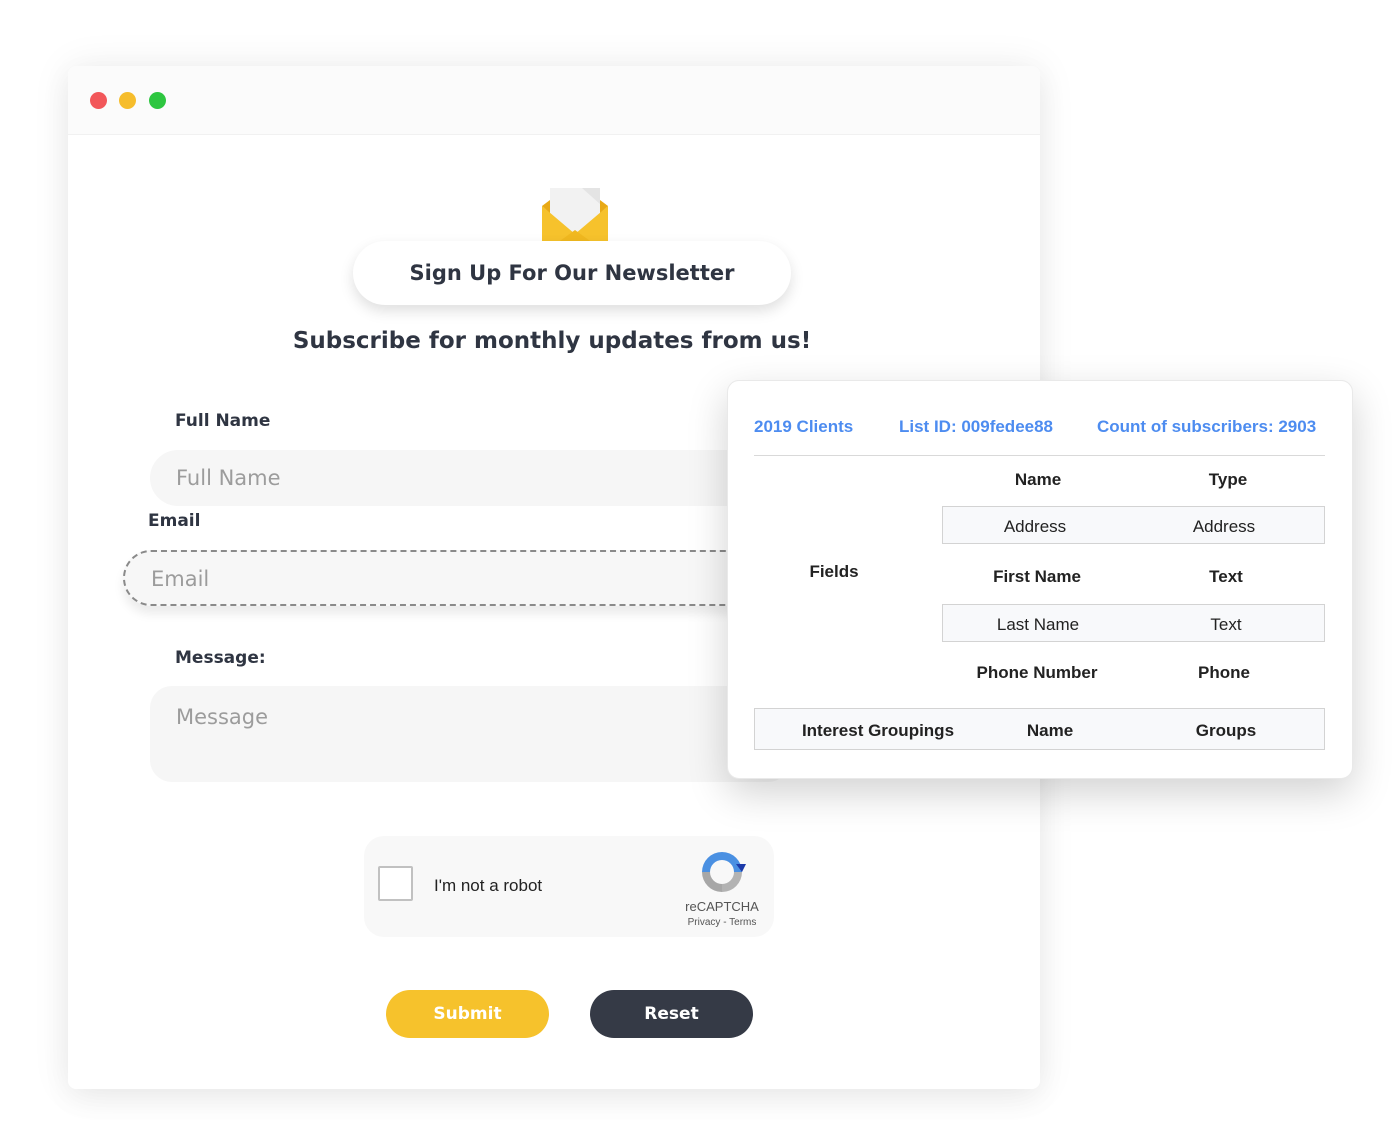  I want to click on submit-button: Submit, so click(467, 1014).